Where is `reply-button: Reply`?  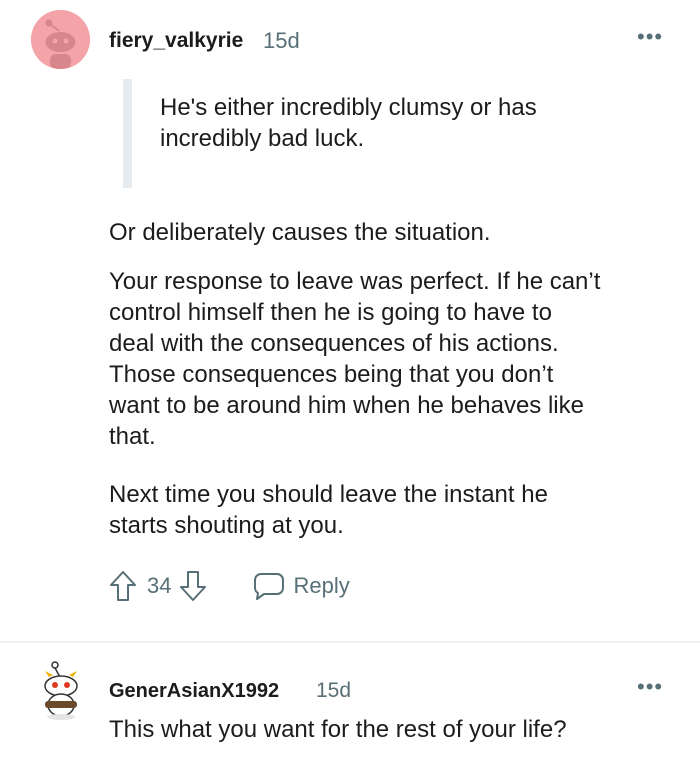
reply-button: Reply is located at coordinates (301, 586).